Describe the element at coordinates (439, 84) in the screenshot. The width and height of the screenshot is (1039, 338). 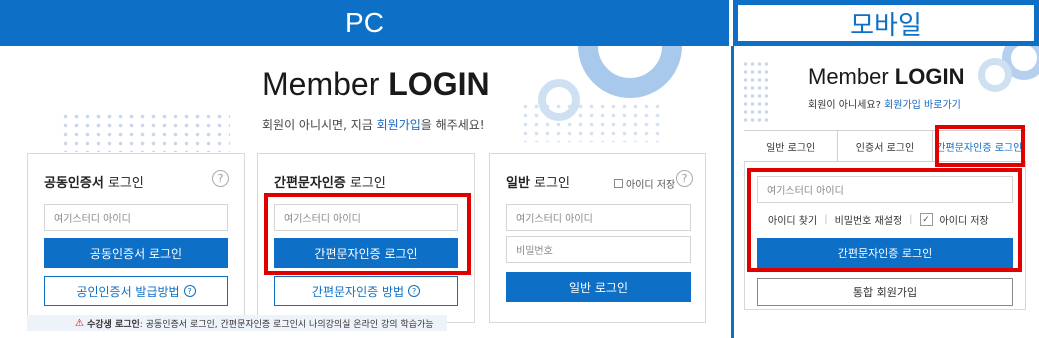
I see `title-bold: LOGIN` at that location.